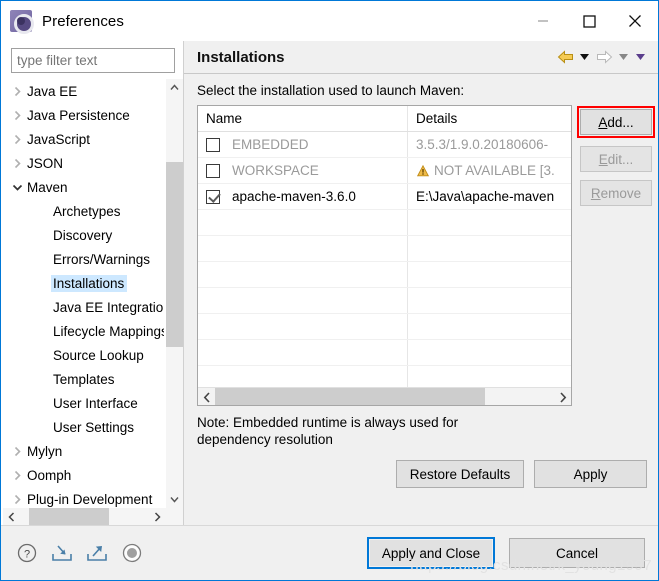  I want to click on installation-details: E:\Java\apache-maven, so click(485, 196).